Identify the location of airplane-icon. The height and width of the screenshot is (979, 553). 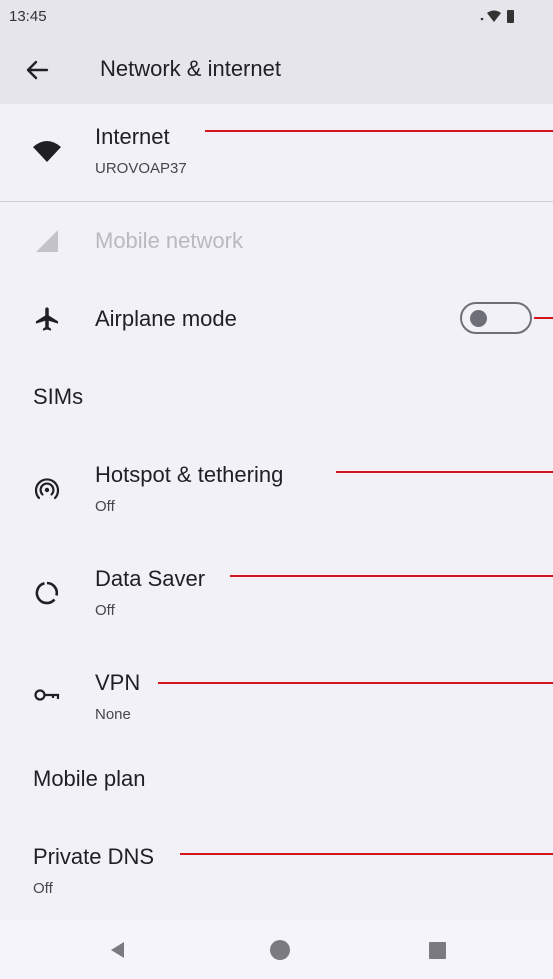
(47, 319).